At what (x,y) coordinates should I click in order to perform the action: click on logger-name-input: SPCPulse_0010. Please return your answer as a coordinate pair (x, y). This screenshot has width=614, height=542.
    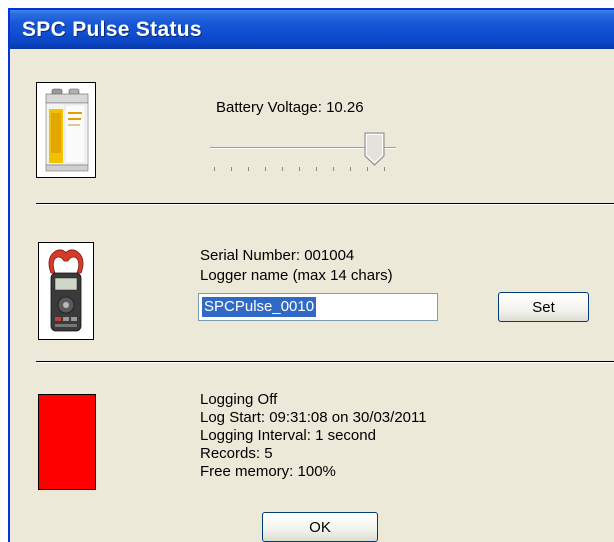
    Looking at the image, I should click on (318, 307).